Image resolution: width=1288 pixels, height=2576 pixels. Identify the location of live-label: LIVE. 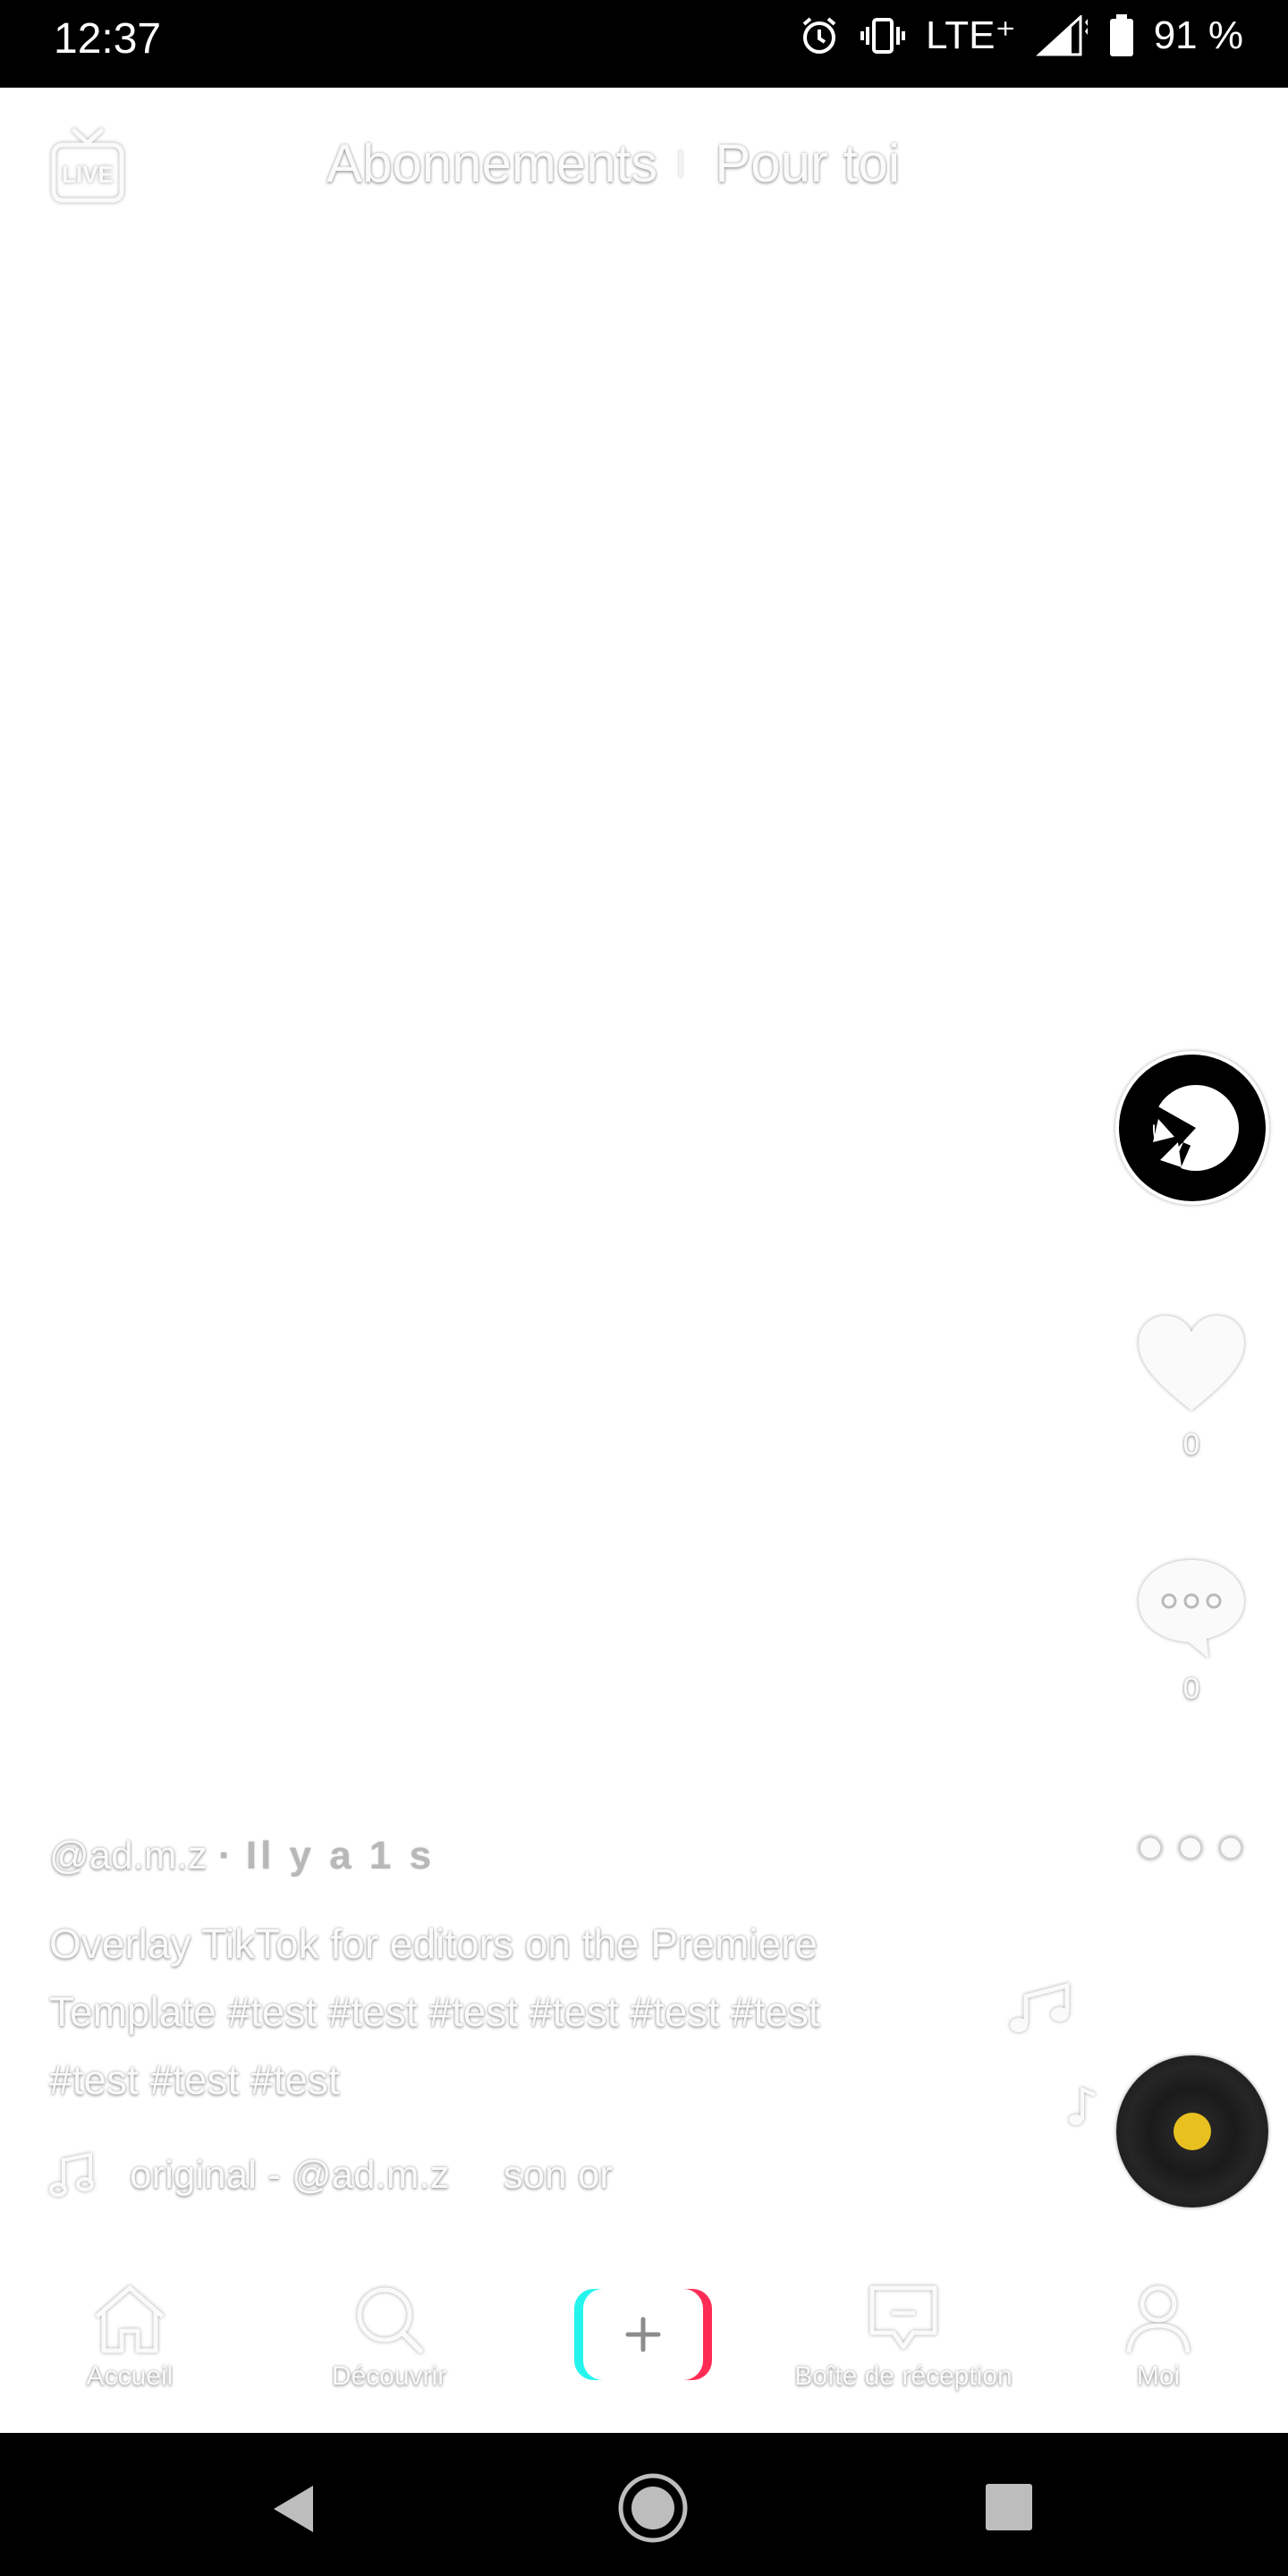
(88, 174).